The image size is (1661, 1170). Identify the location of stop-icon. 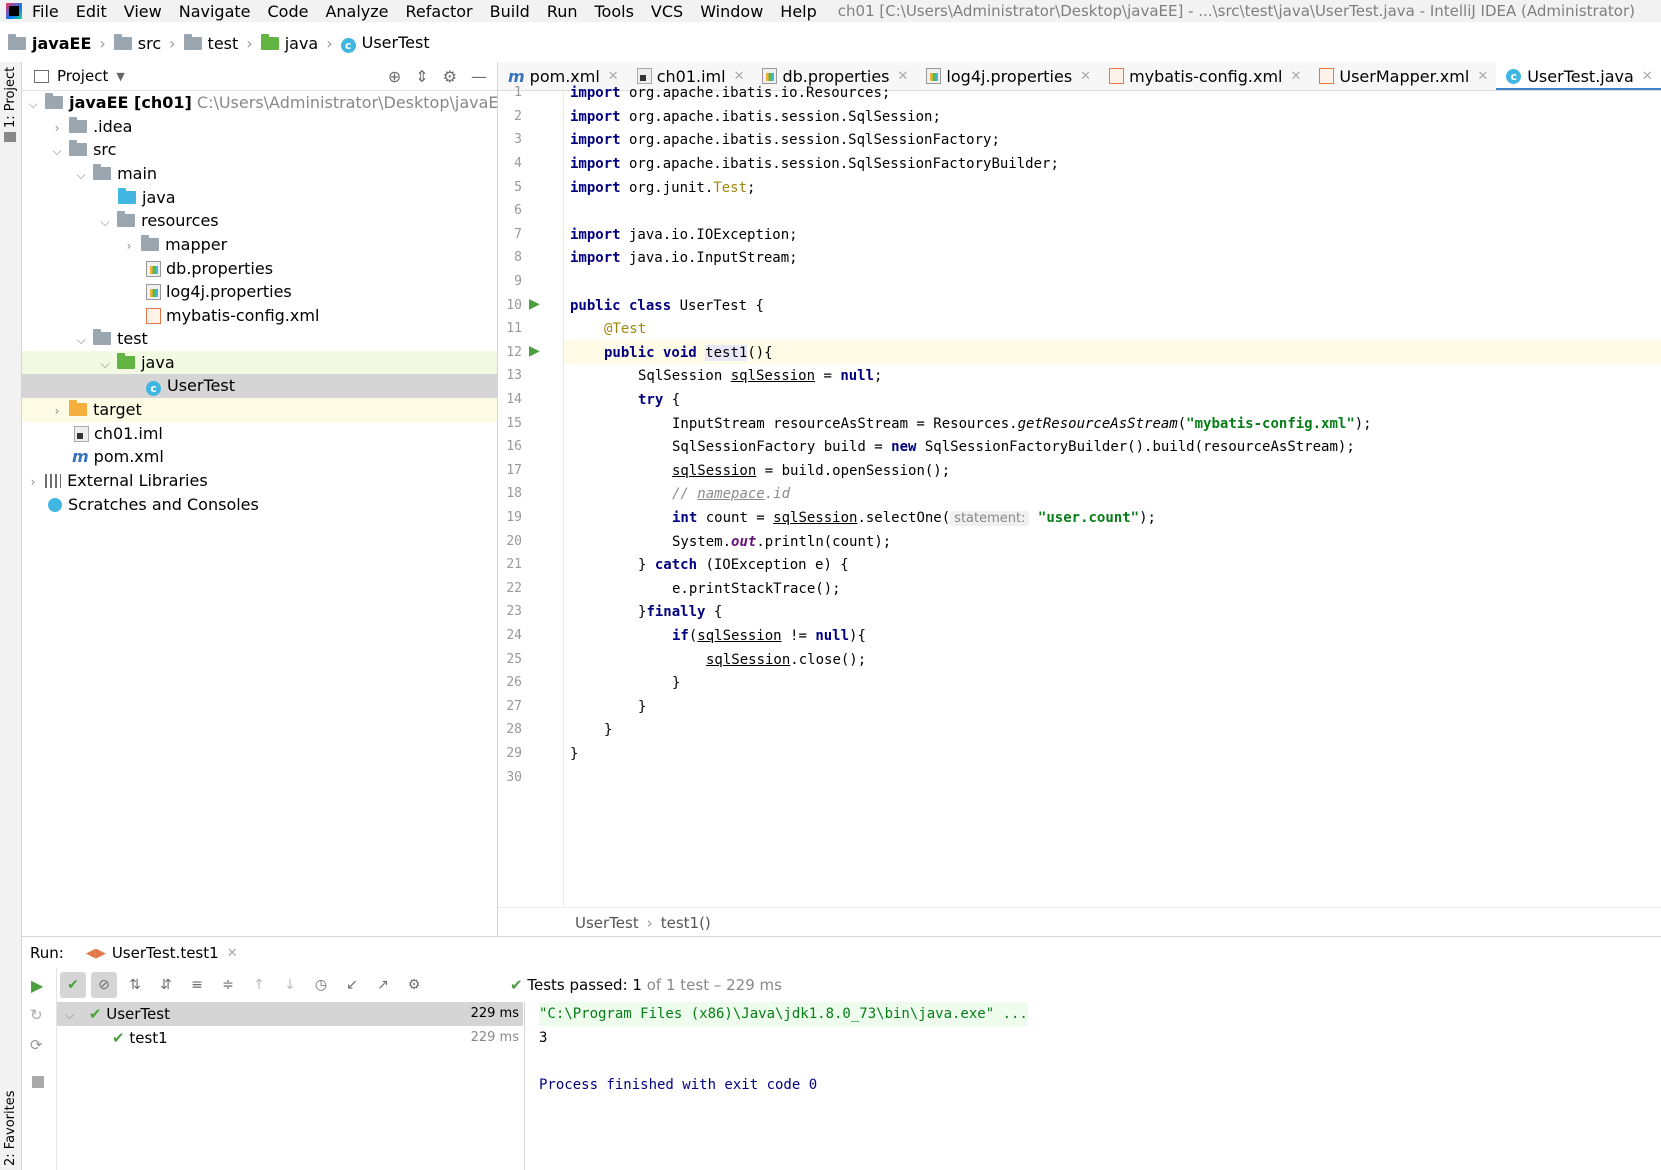
(38, 1082).